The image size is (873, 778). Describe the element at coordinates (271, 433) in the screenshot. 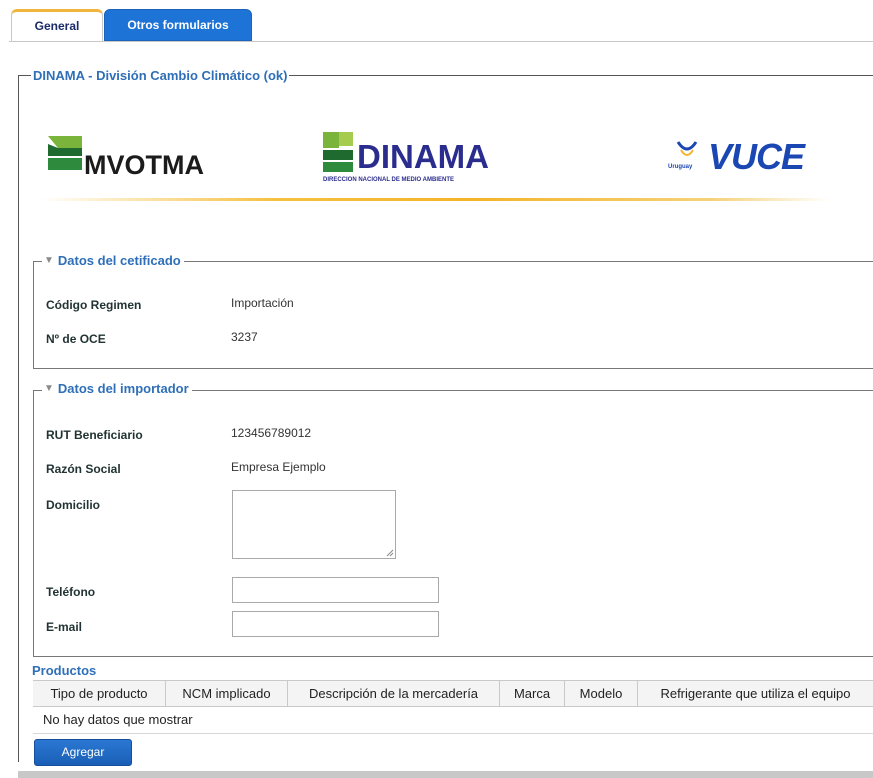

I see `rut-value: 123456789012` at that location.